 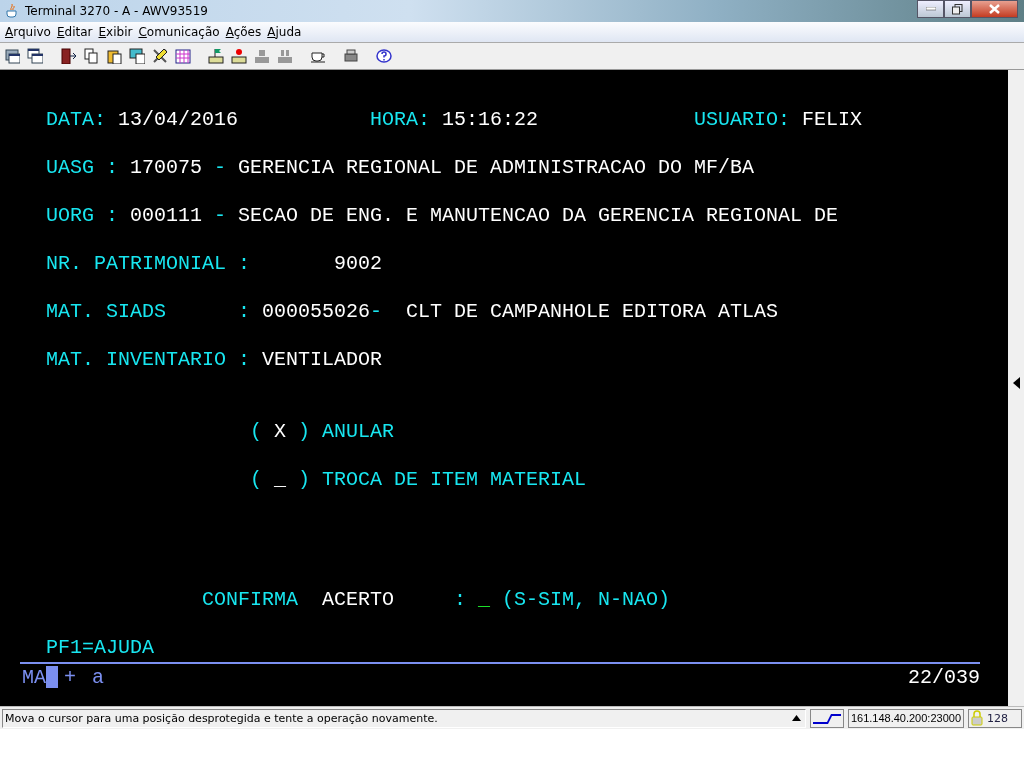 I want to click on window-button, so click(x=12, y=56).